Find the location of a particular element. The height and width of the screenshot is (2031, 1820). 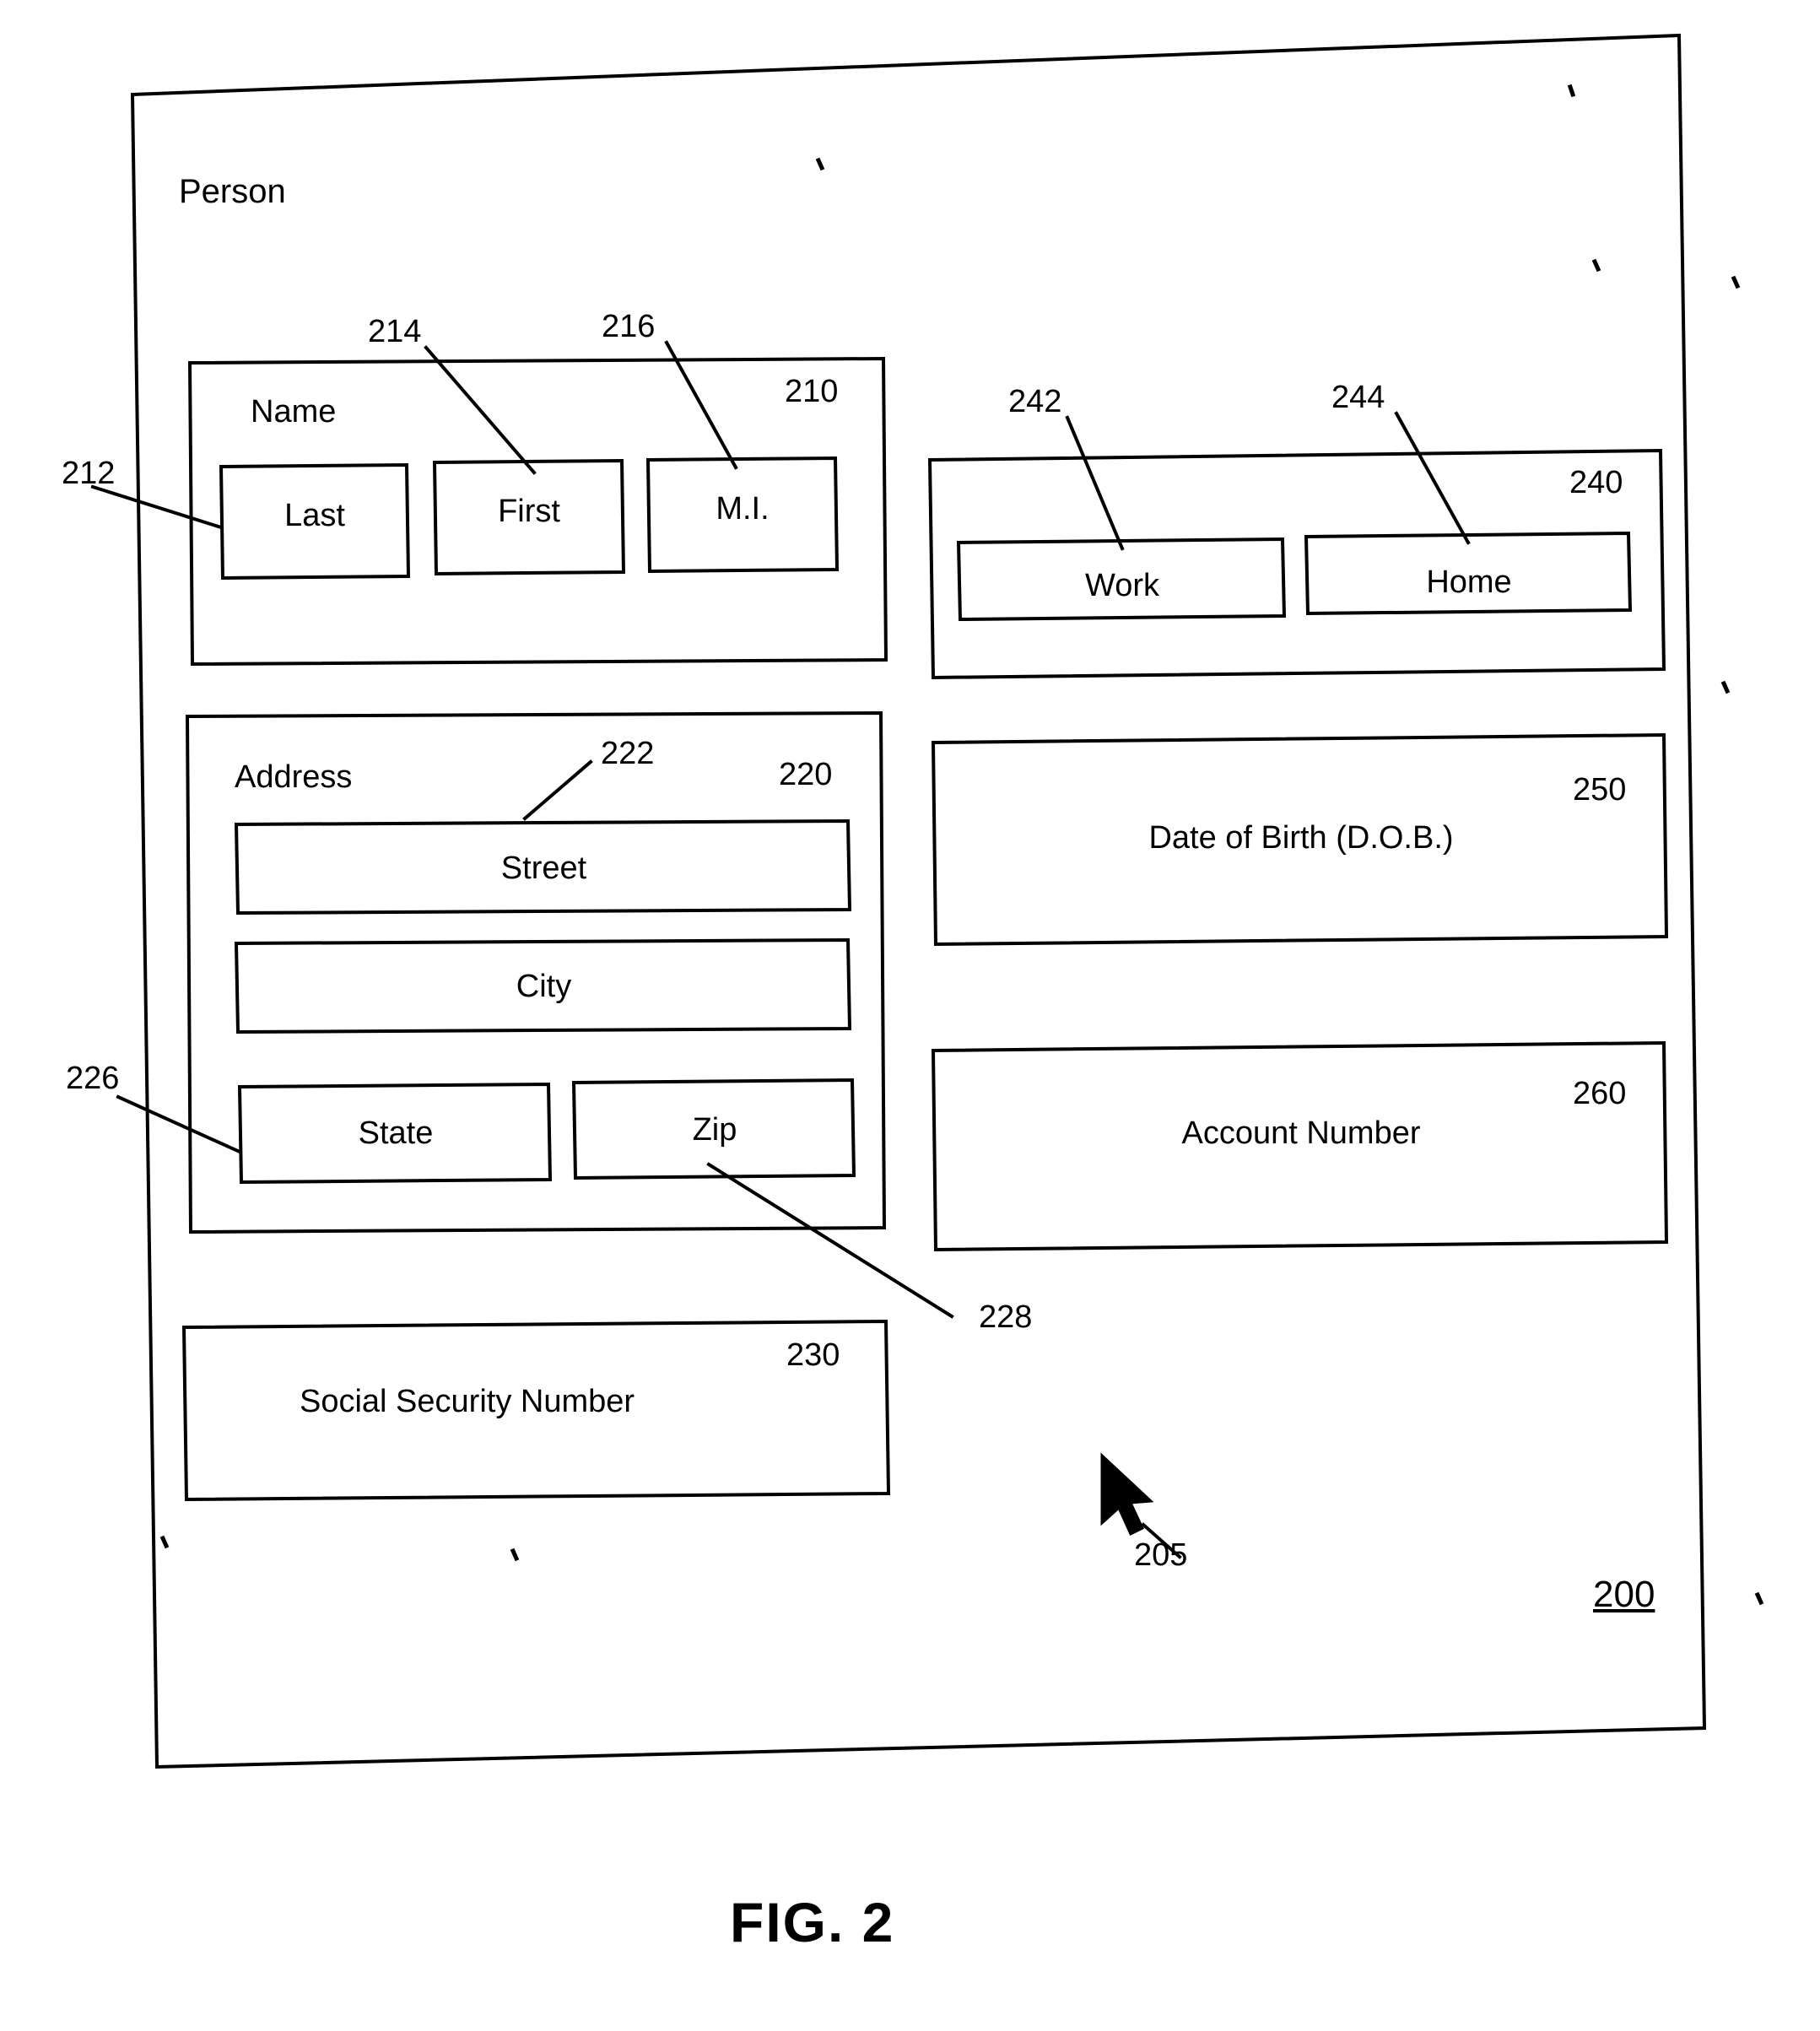

ref-260: 260 is located at coordinates (1600, 1093).